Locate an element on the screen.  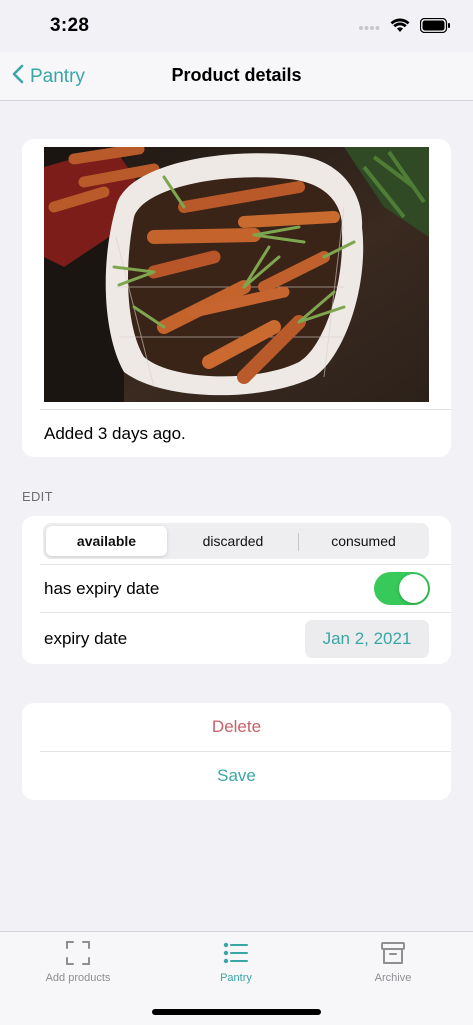
expiry-toggle is located at coordinates (402, 588).